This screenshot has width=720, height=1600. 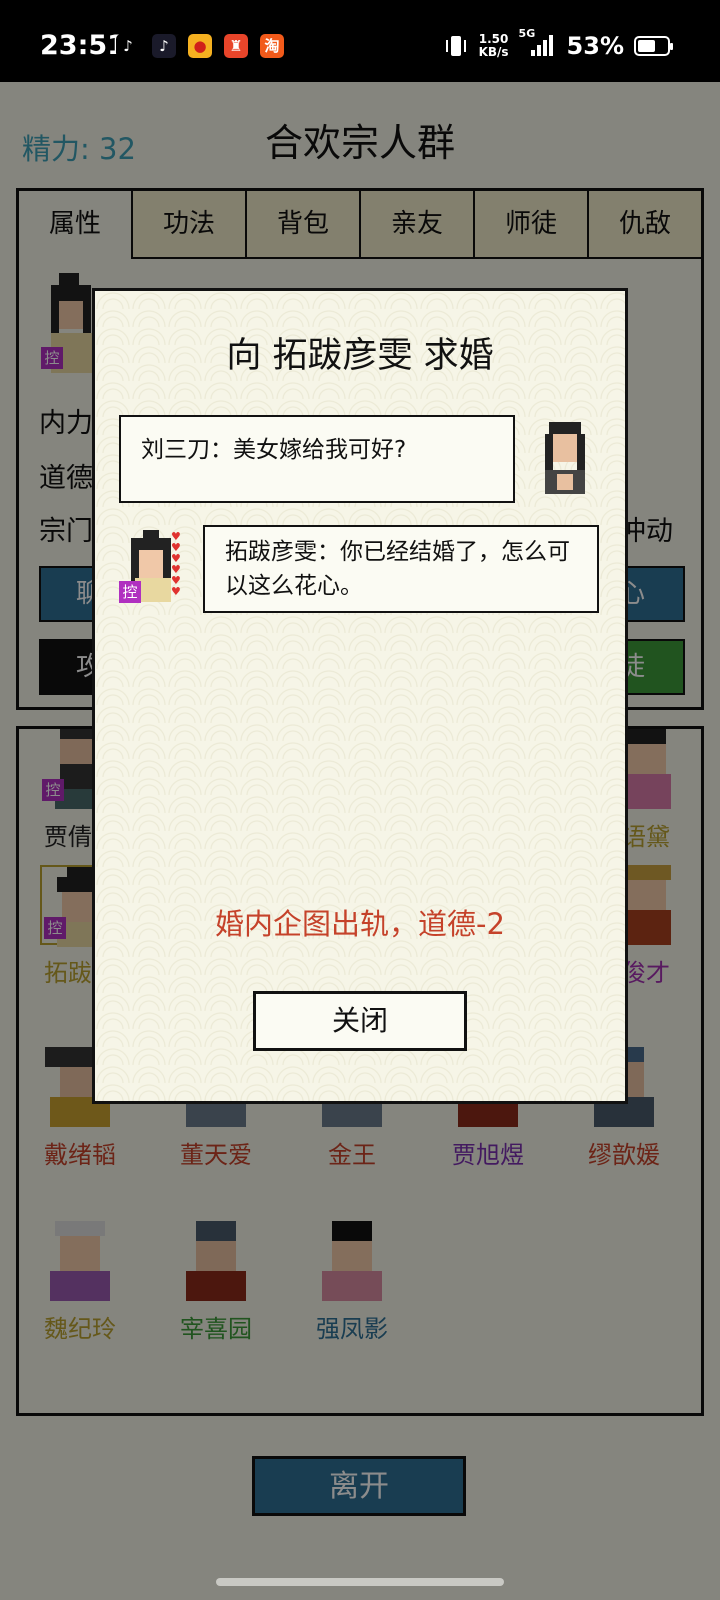 I want to click on taobao-icon: 淘, so click(x=272, y=46).